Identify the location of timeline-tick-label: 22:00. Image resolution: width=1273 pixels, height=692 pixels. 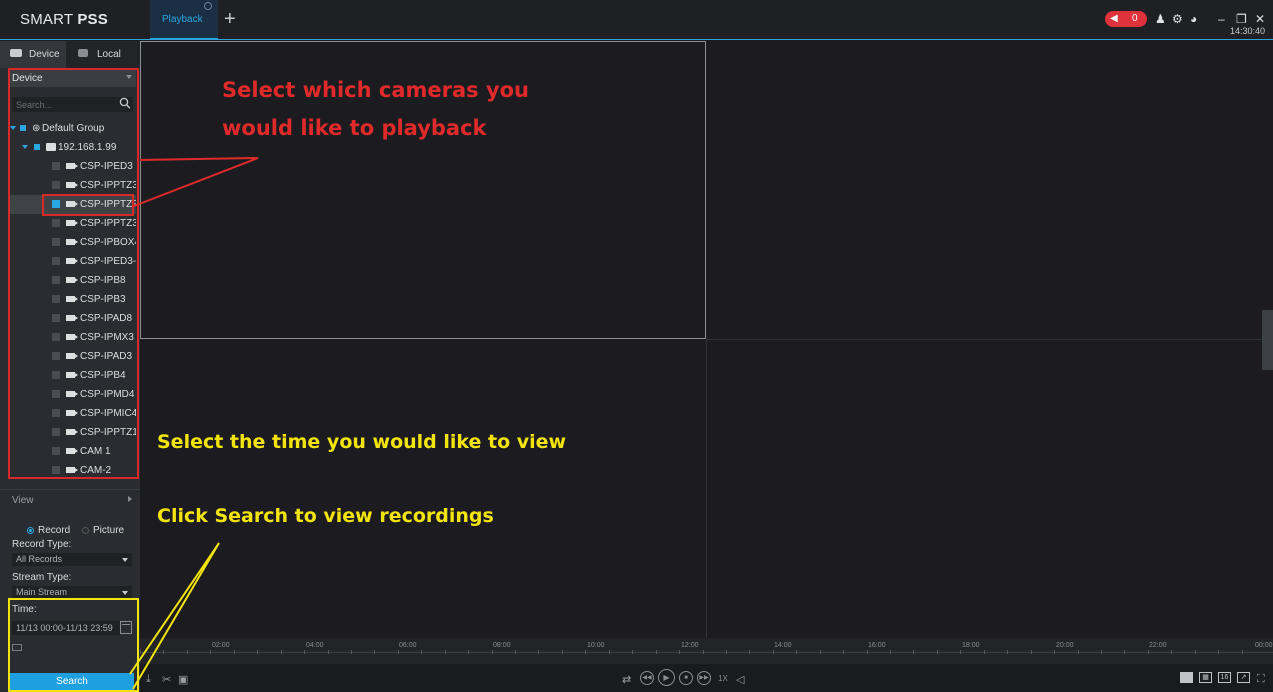
(1158, 645).